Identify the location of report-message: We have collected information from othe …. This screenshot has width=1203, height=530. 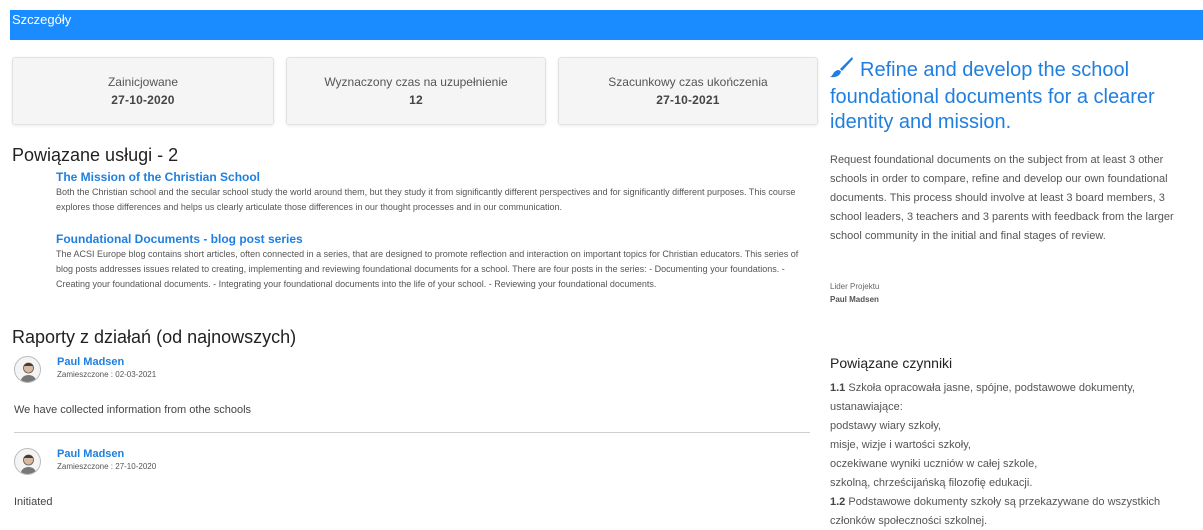
(133, 410).